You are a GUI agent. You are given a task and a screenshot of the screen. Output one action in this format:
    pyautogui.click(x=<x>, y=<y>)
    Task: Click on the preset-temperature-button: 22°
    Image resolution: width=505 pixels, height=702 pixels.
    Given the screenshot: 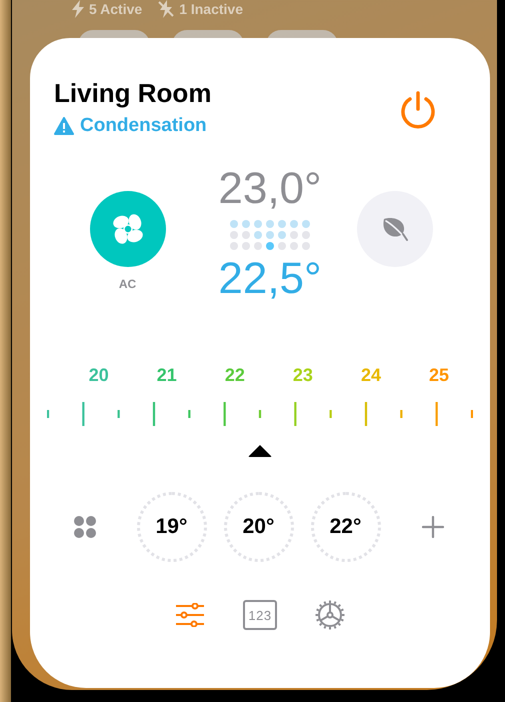 What is the action you would take?
    pyautogui.click(x=345, y=527)
    